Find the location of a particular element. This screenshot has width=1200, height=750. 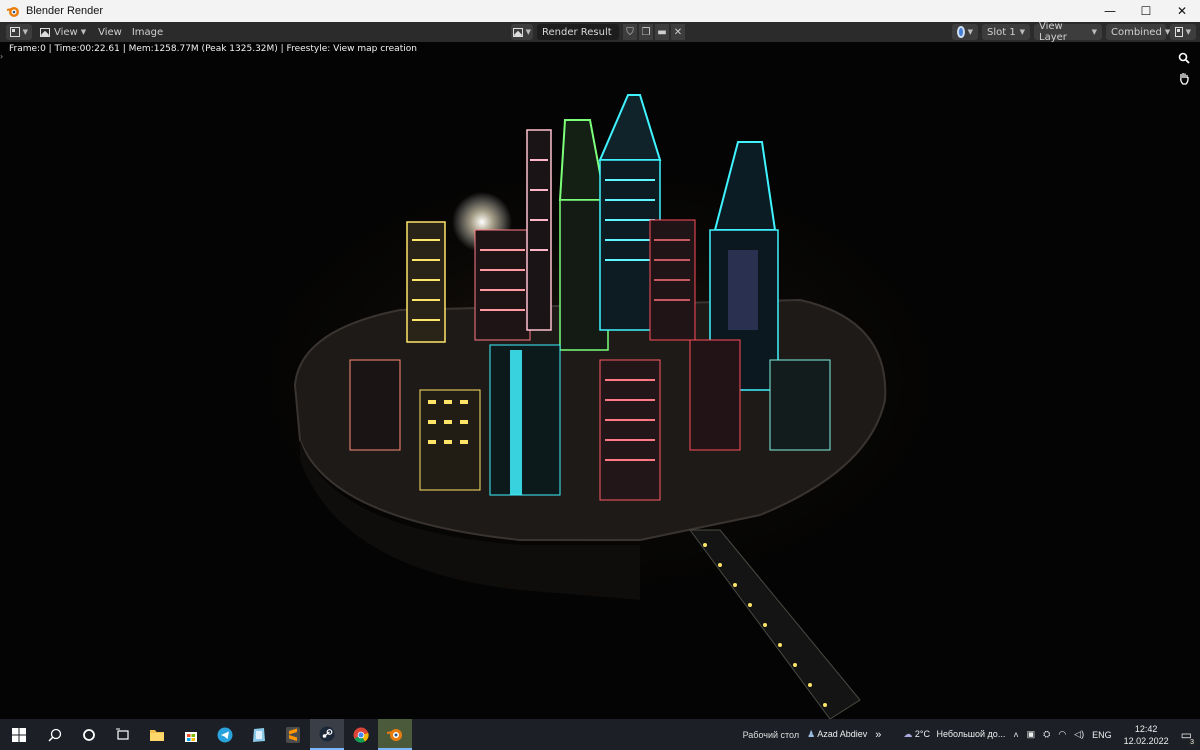

task-view-icon is located at coordinates (122, 734).